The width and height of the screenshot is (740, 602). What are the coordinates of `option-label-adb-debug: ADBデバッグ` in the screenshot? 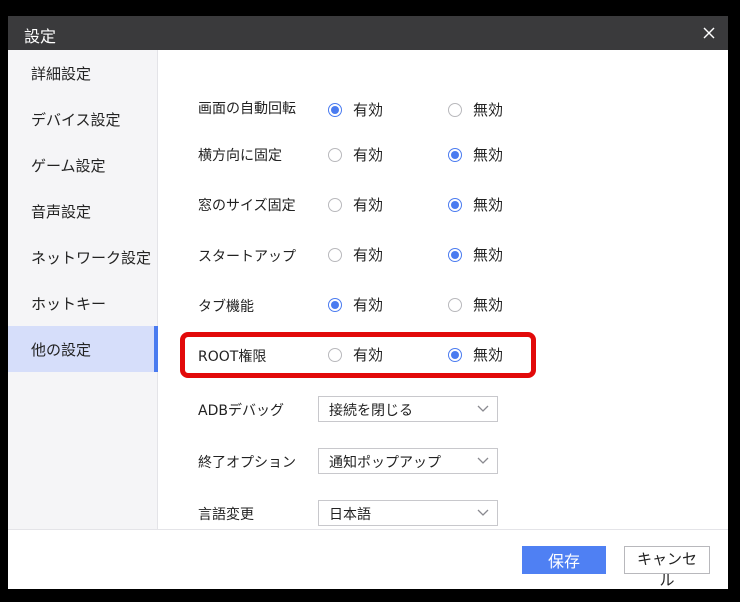 It's located at (241, 411).